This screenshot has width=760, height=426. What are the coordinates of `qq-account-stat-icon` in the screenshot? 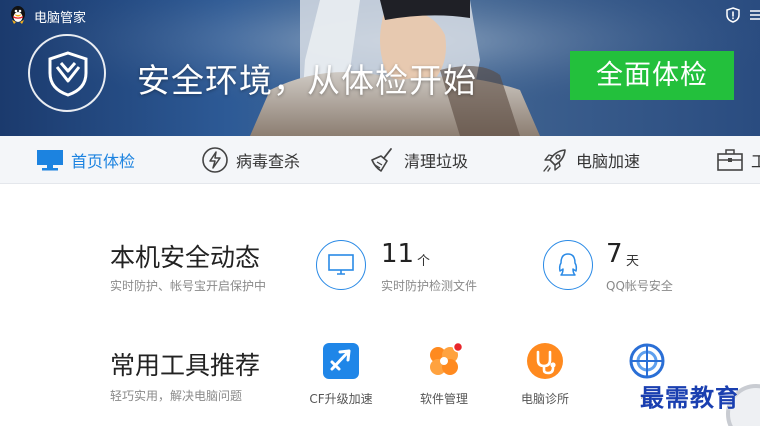 It's located at (568, 265).